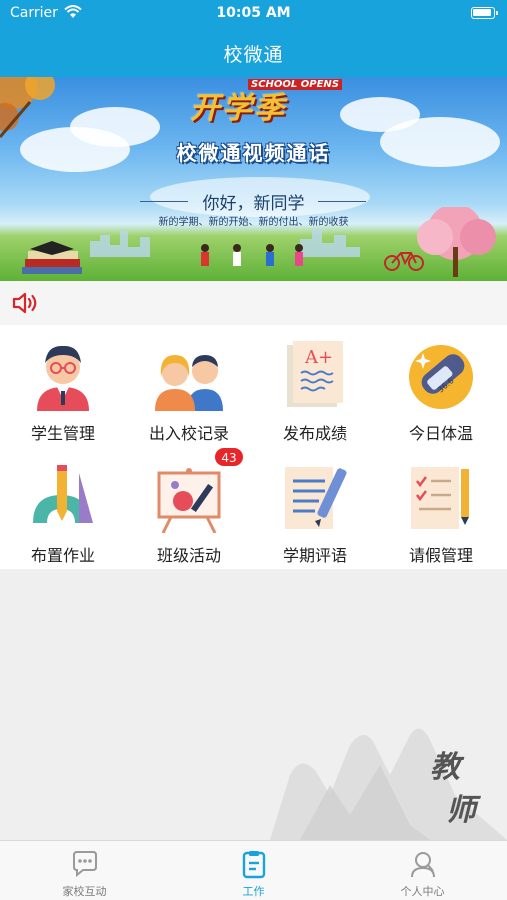 The height and width of the screenshot is (900, 507). I want to click on grid-item-publish-grades: A+ 发布成绩, so click(315, 386).